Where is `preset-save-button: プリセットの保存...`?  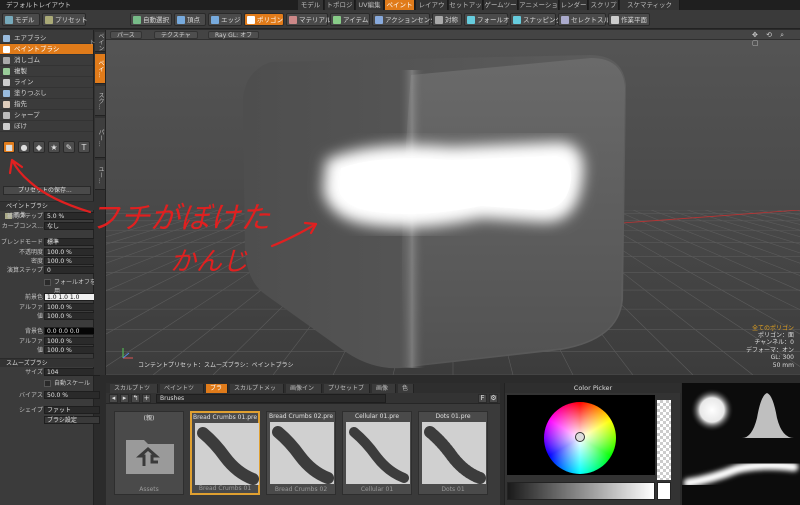
preset-save-button: プリセットの保存... is located at coordinates (47, 190).